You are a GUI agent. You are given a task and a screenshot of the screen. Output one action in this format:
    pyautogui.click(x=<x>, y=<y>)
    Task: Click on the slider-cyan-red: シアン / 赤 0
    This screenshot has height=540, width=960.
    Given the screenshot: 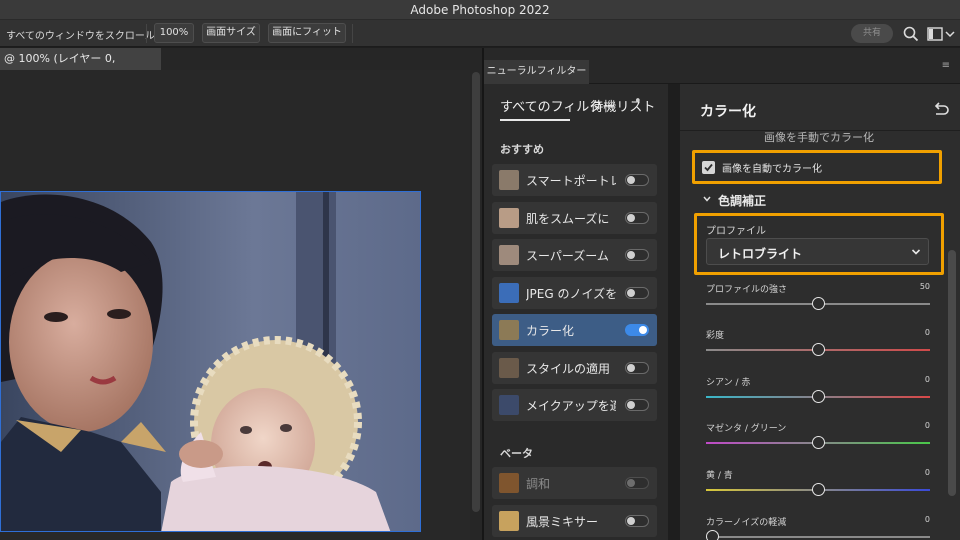 What is the action you would take?
    pyautogui.click(x=818, y=395)
    